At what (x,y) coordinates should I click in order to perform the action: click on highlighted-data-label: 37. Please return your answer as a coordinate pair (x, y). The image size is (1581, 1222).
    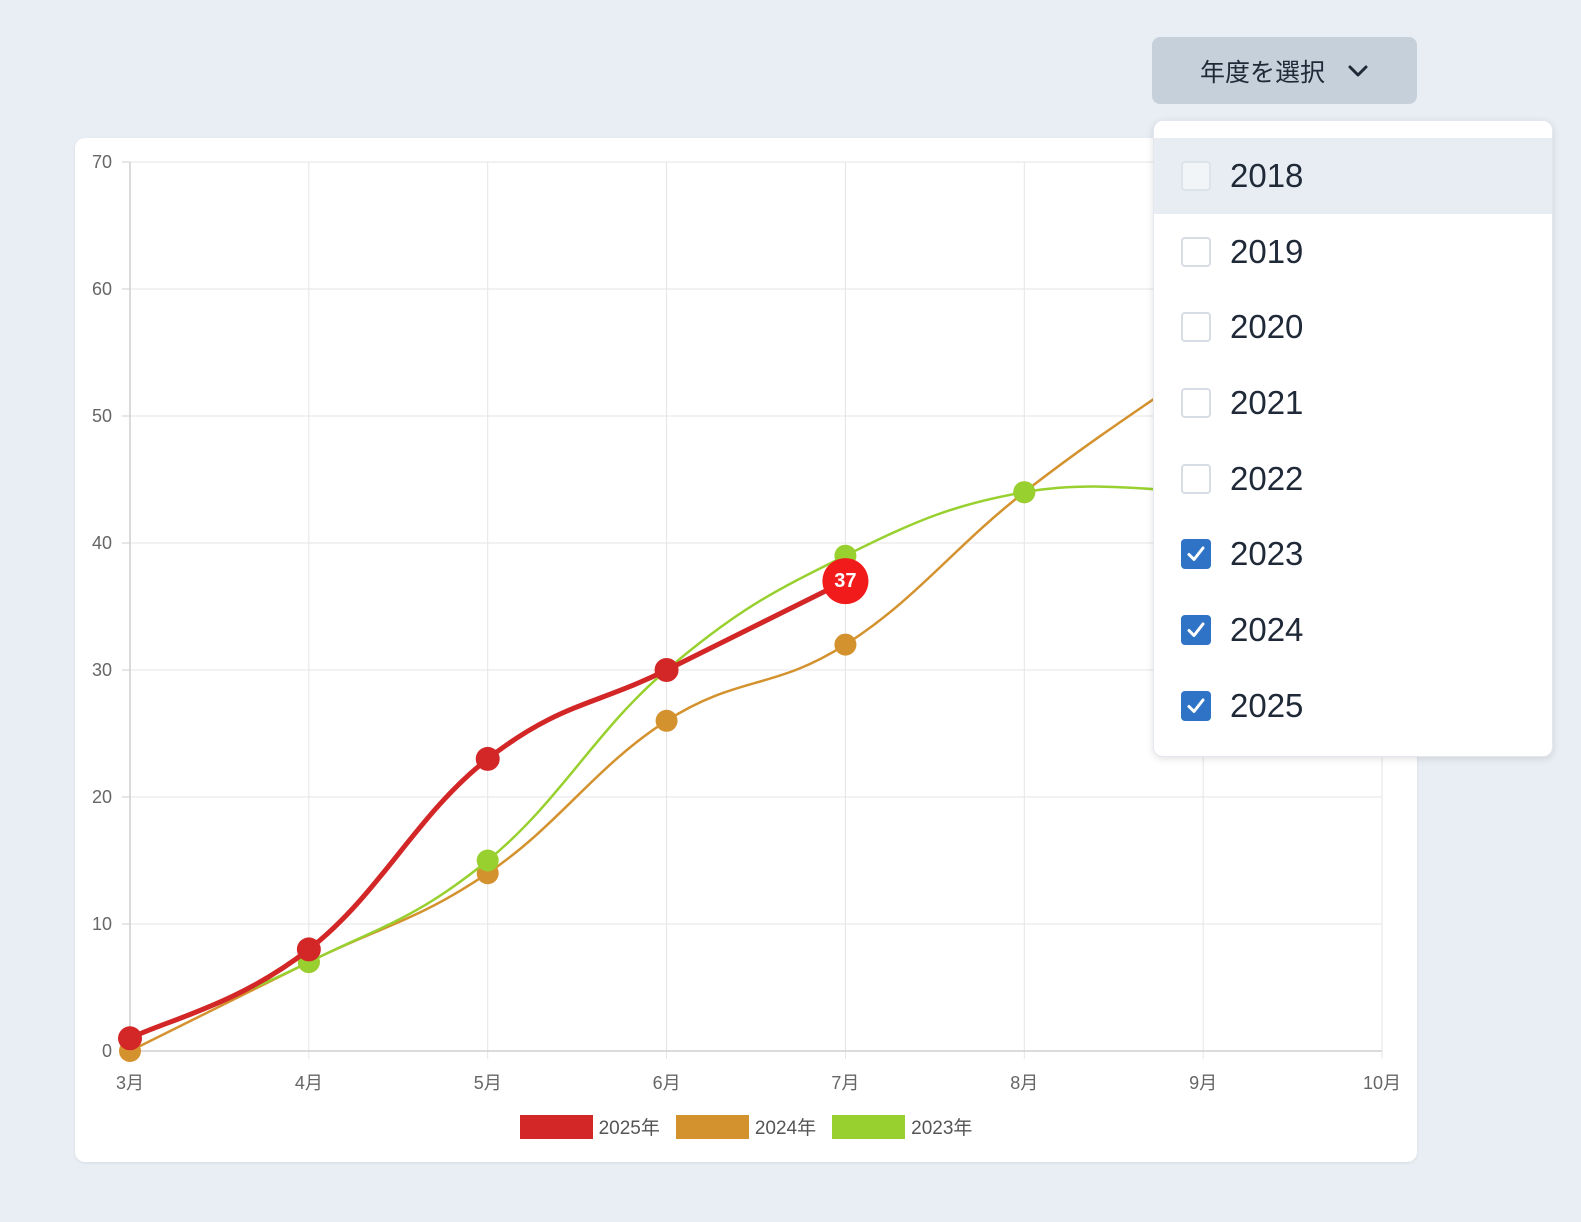
    Looking at the image, I should click on (845, 581).